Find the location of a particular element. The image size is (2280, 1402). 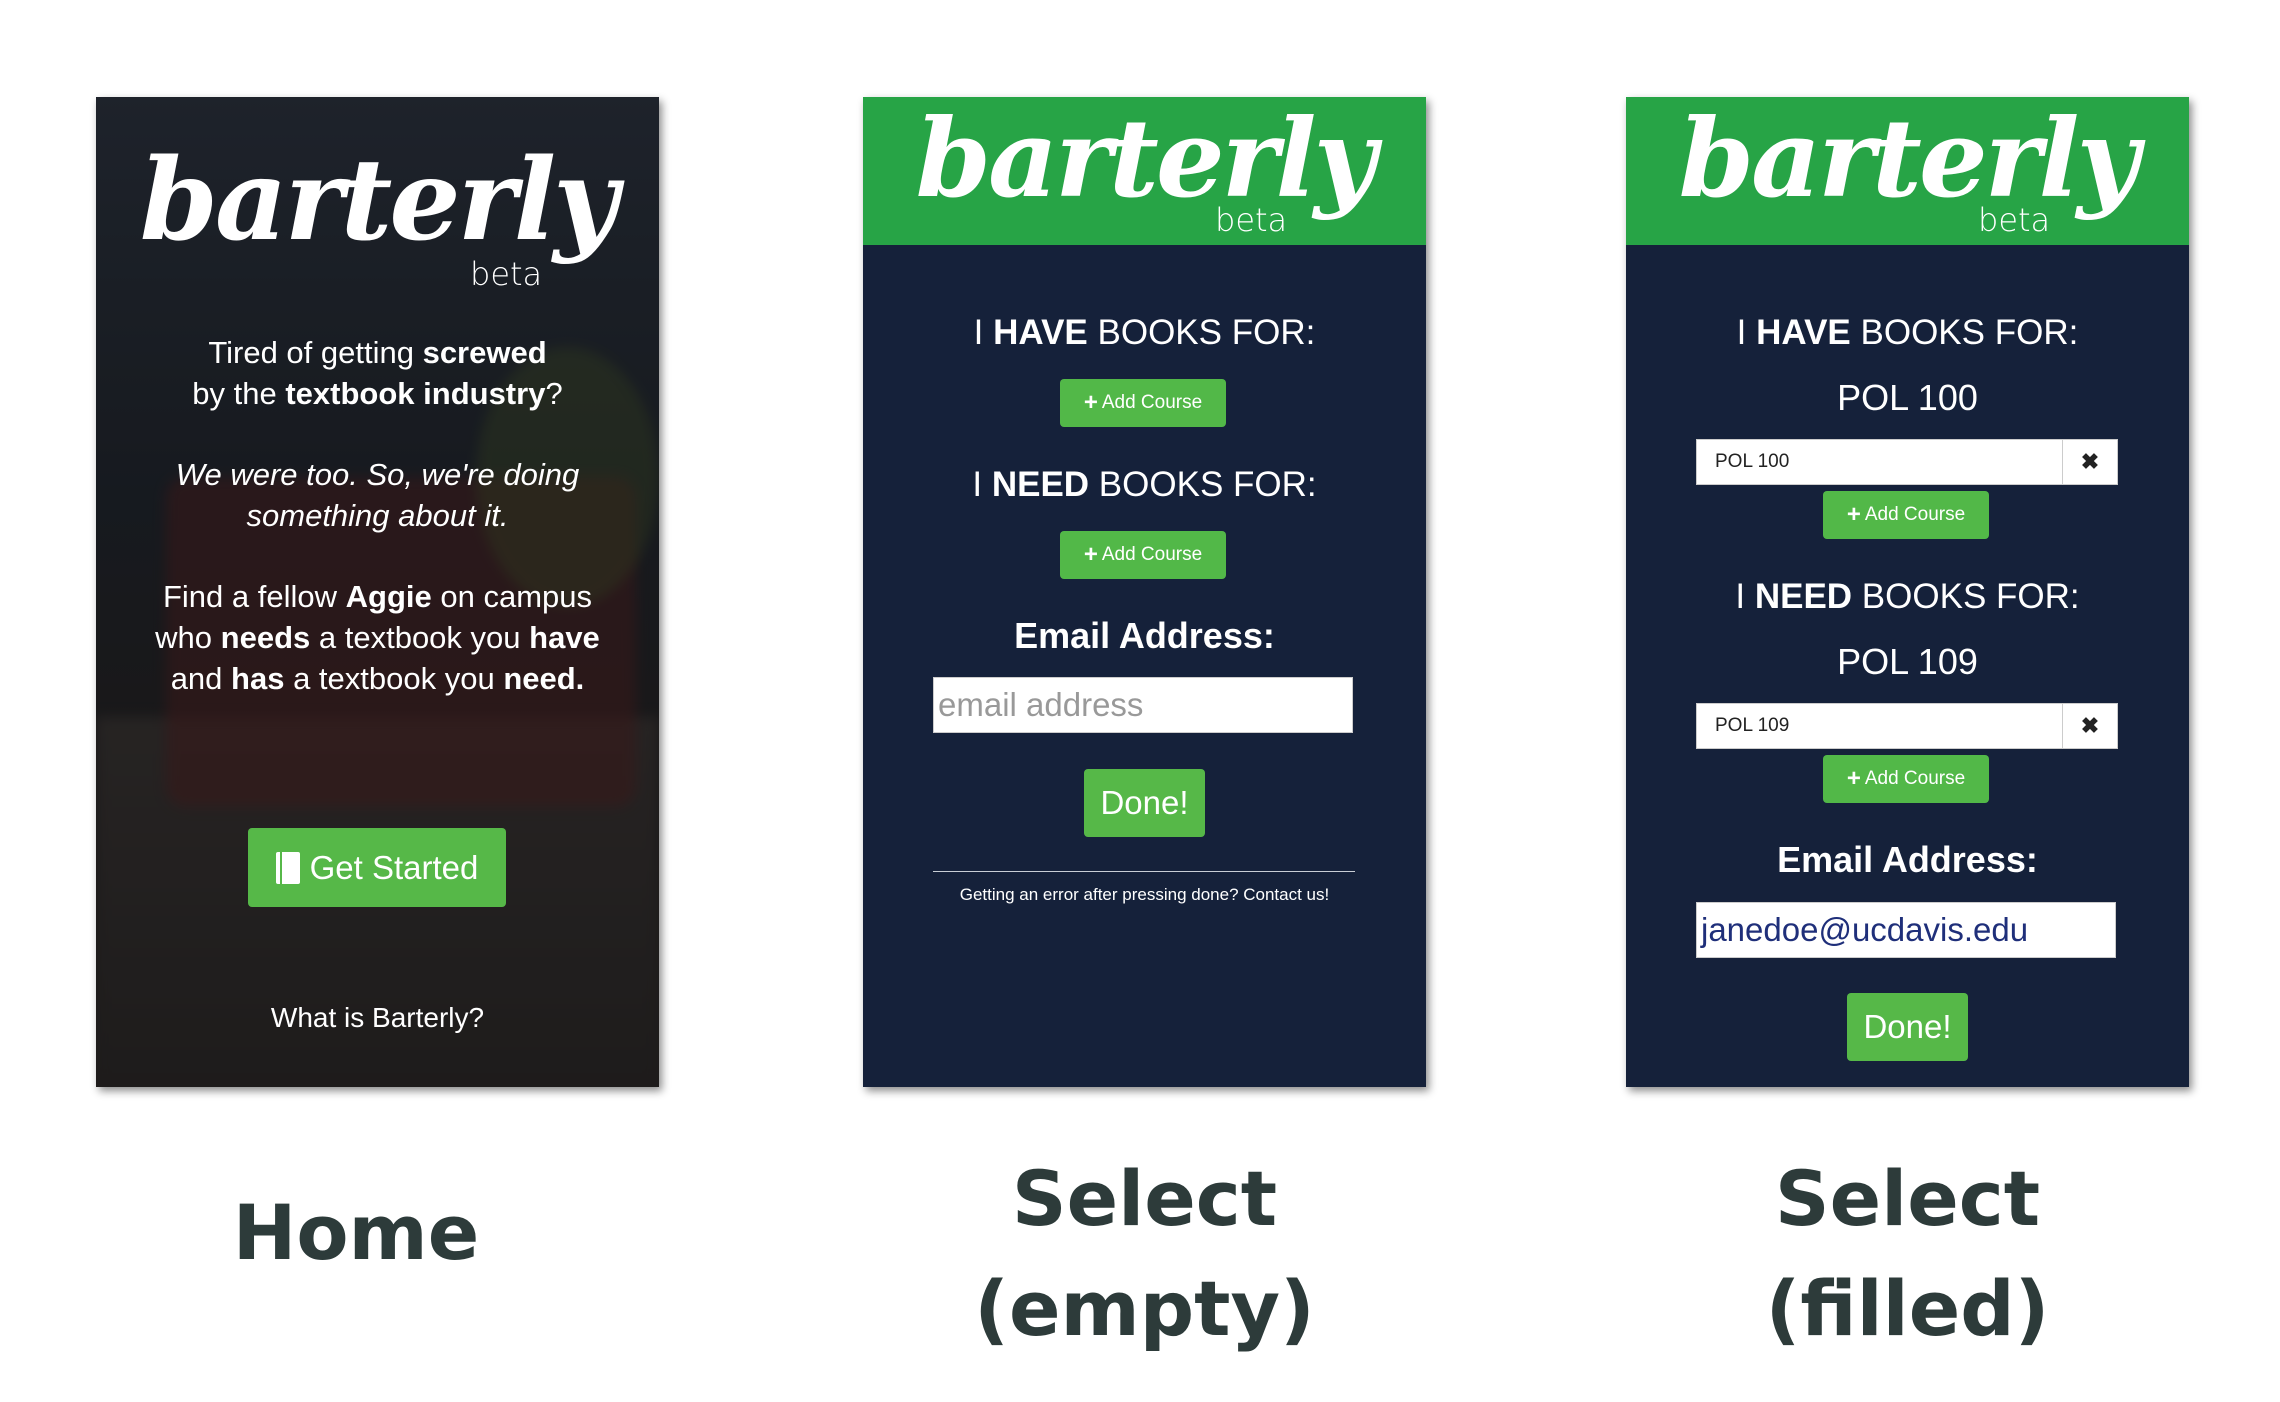

caption-select-empty: Select (empty) is located at coordinates (1144, 1253).